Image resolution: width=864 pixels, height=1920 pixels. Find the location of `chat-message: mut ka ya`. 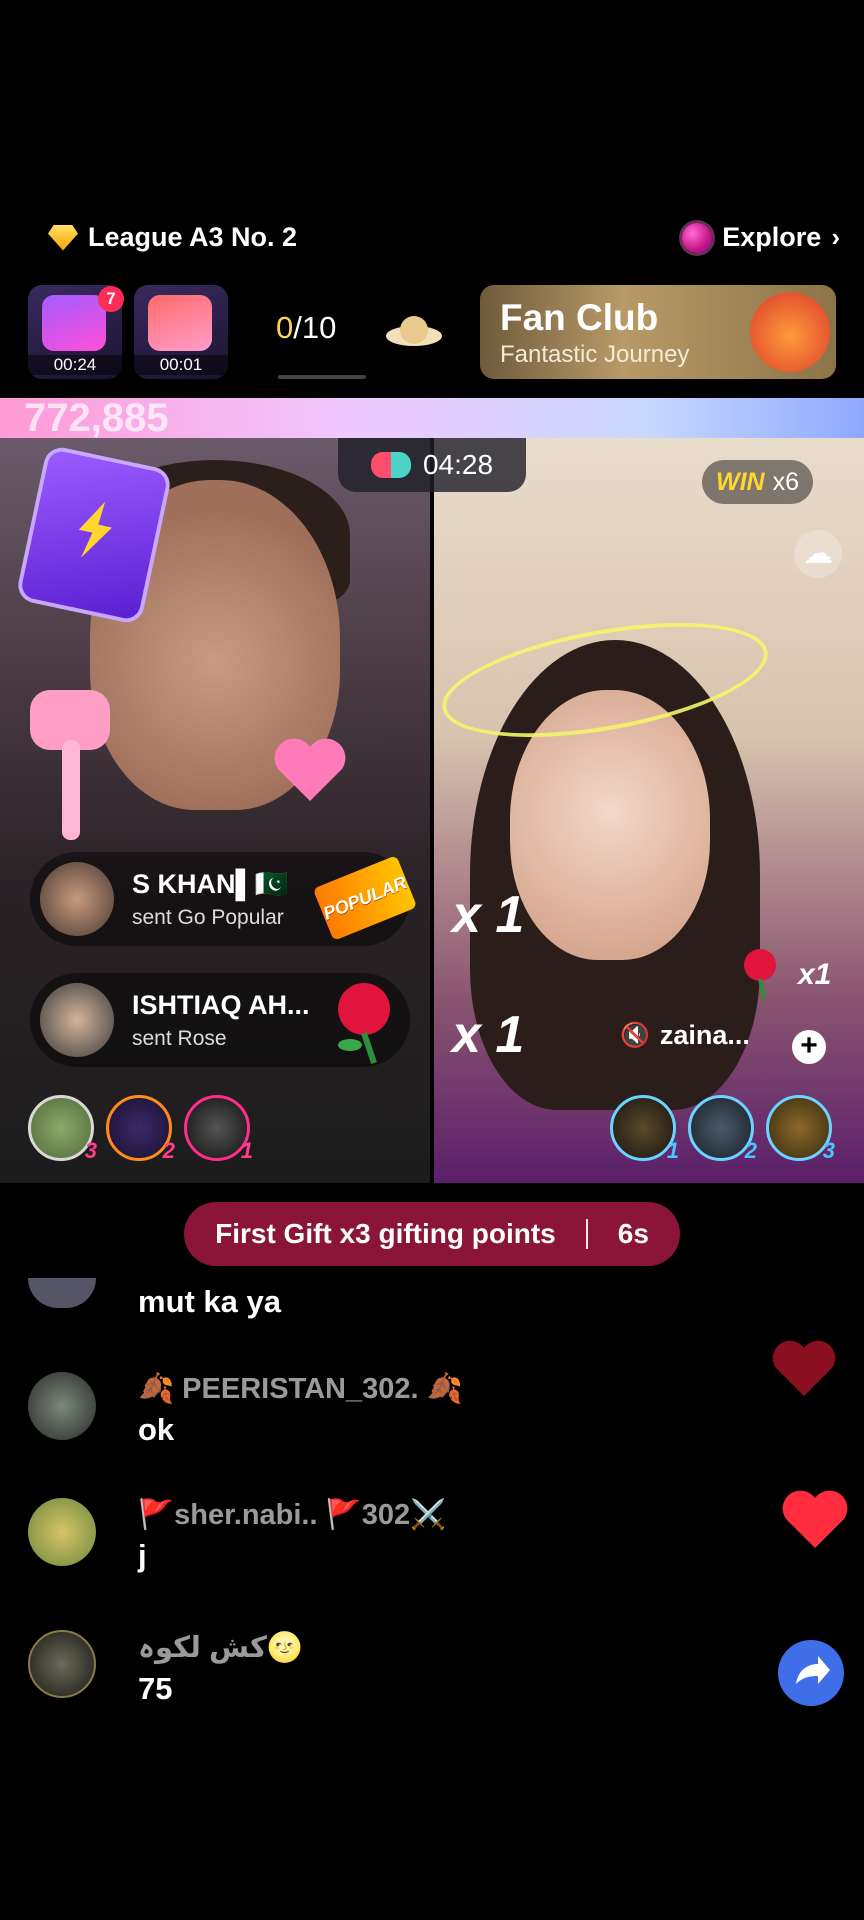

chat-message: mut ka ya is located at coordinates (154, 1299).